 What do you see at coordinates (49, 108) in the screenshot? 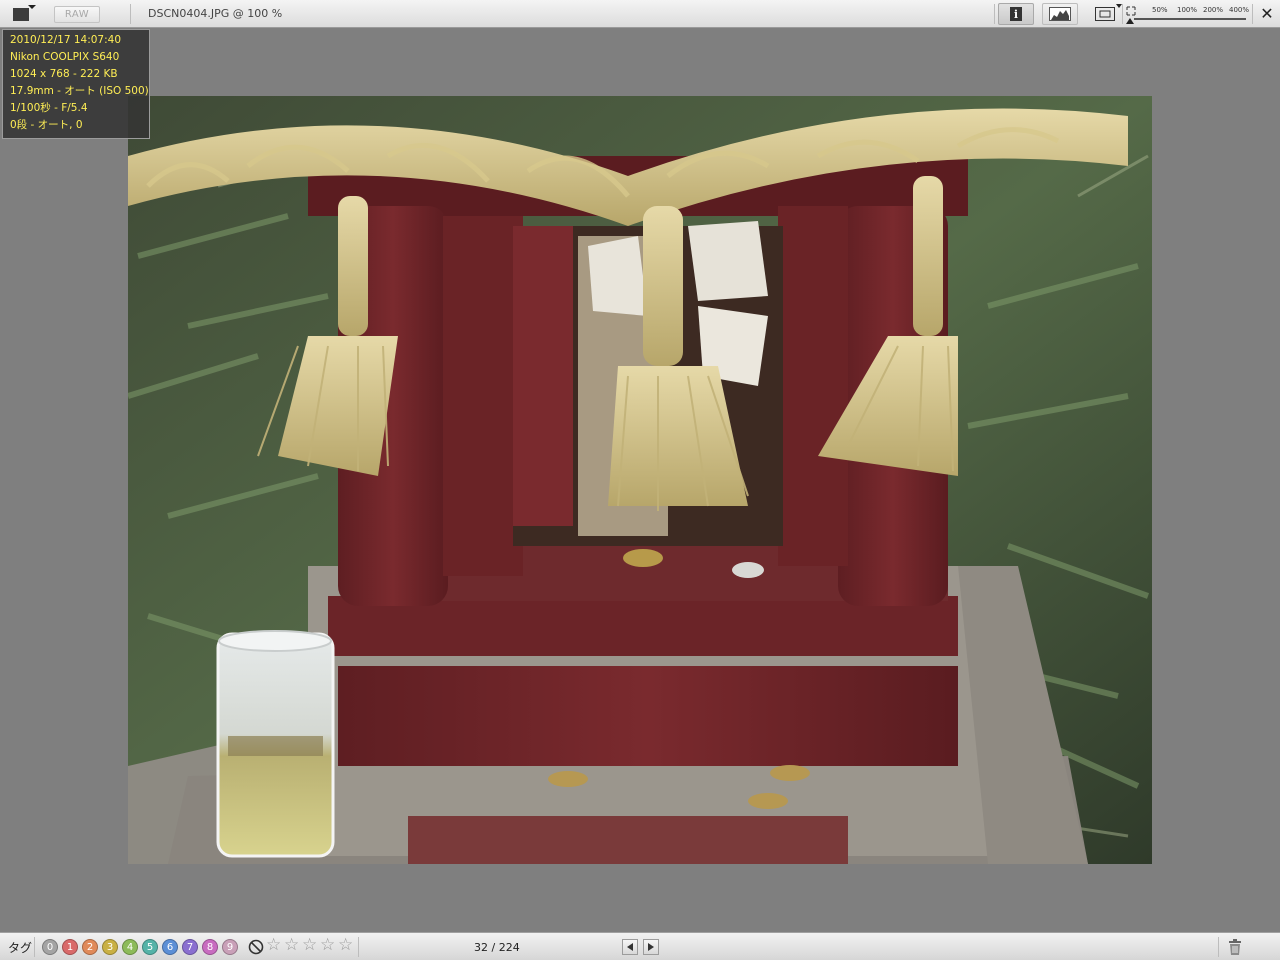
I see `exif-shutter-aperture: 1/100秒 - F/5.4` at bounding box center [49, 108].